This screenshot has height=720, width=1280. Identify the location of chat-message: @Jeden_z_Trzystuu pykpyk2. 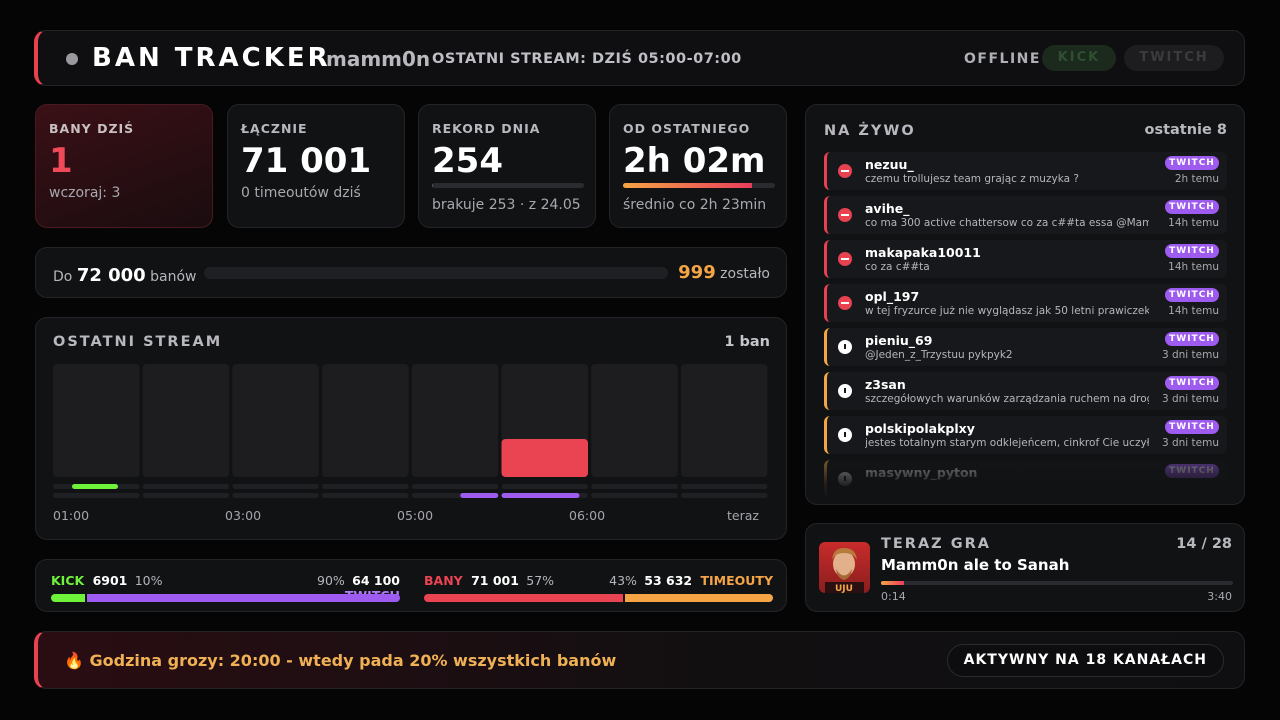
(939, 355).